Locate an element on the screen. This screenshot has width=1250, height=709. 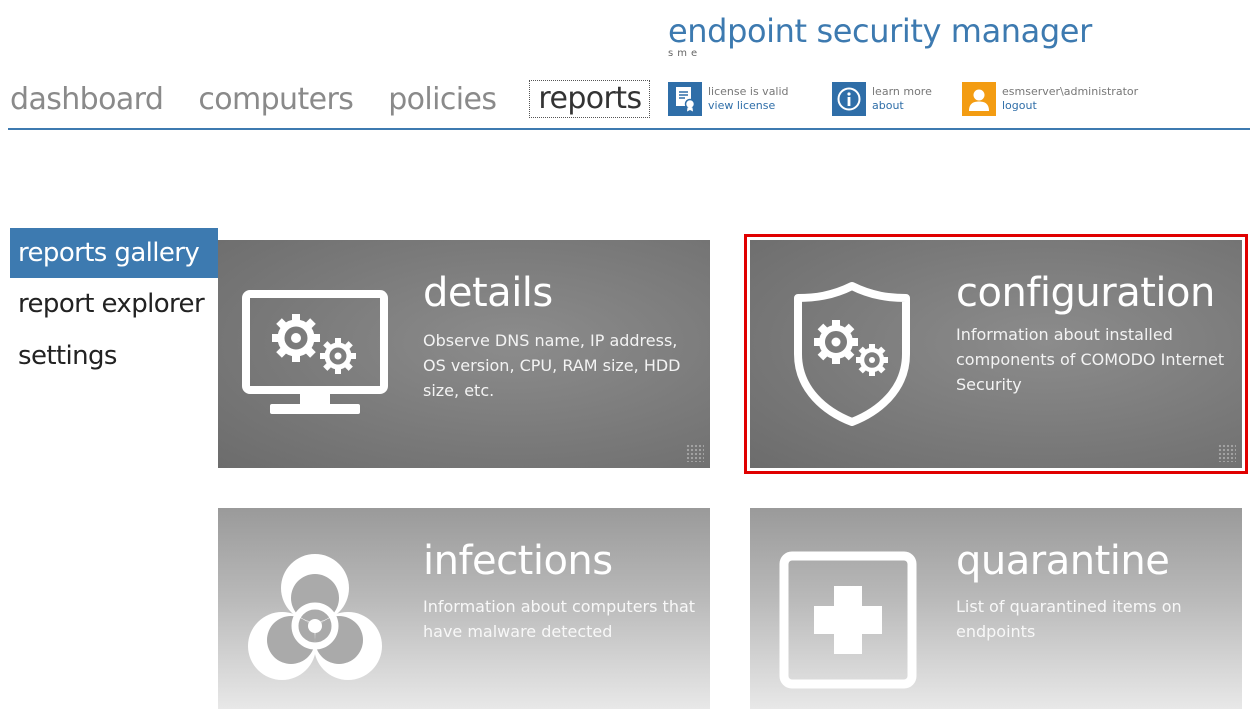
nav-reports: reports is located at coordinates (590, 99).